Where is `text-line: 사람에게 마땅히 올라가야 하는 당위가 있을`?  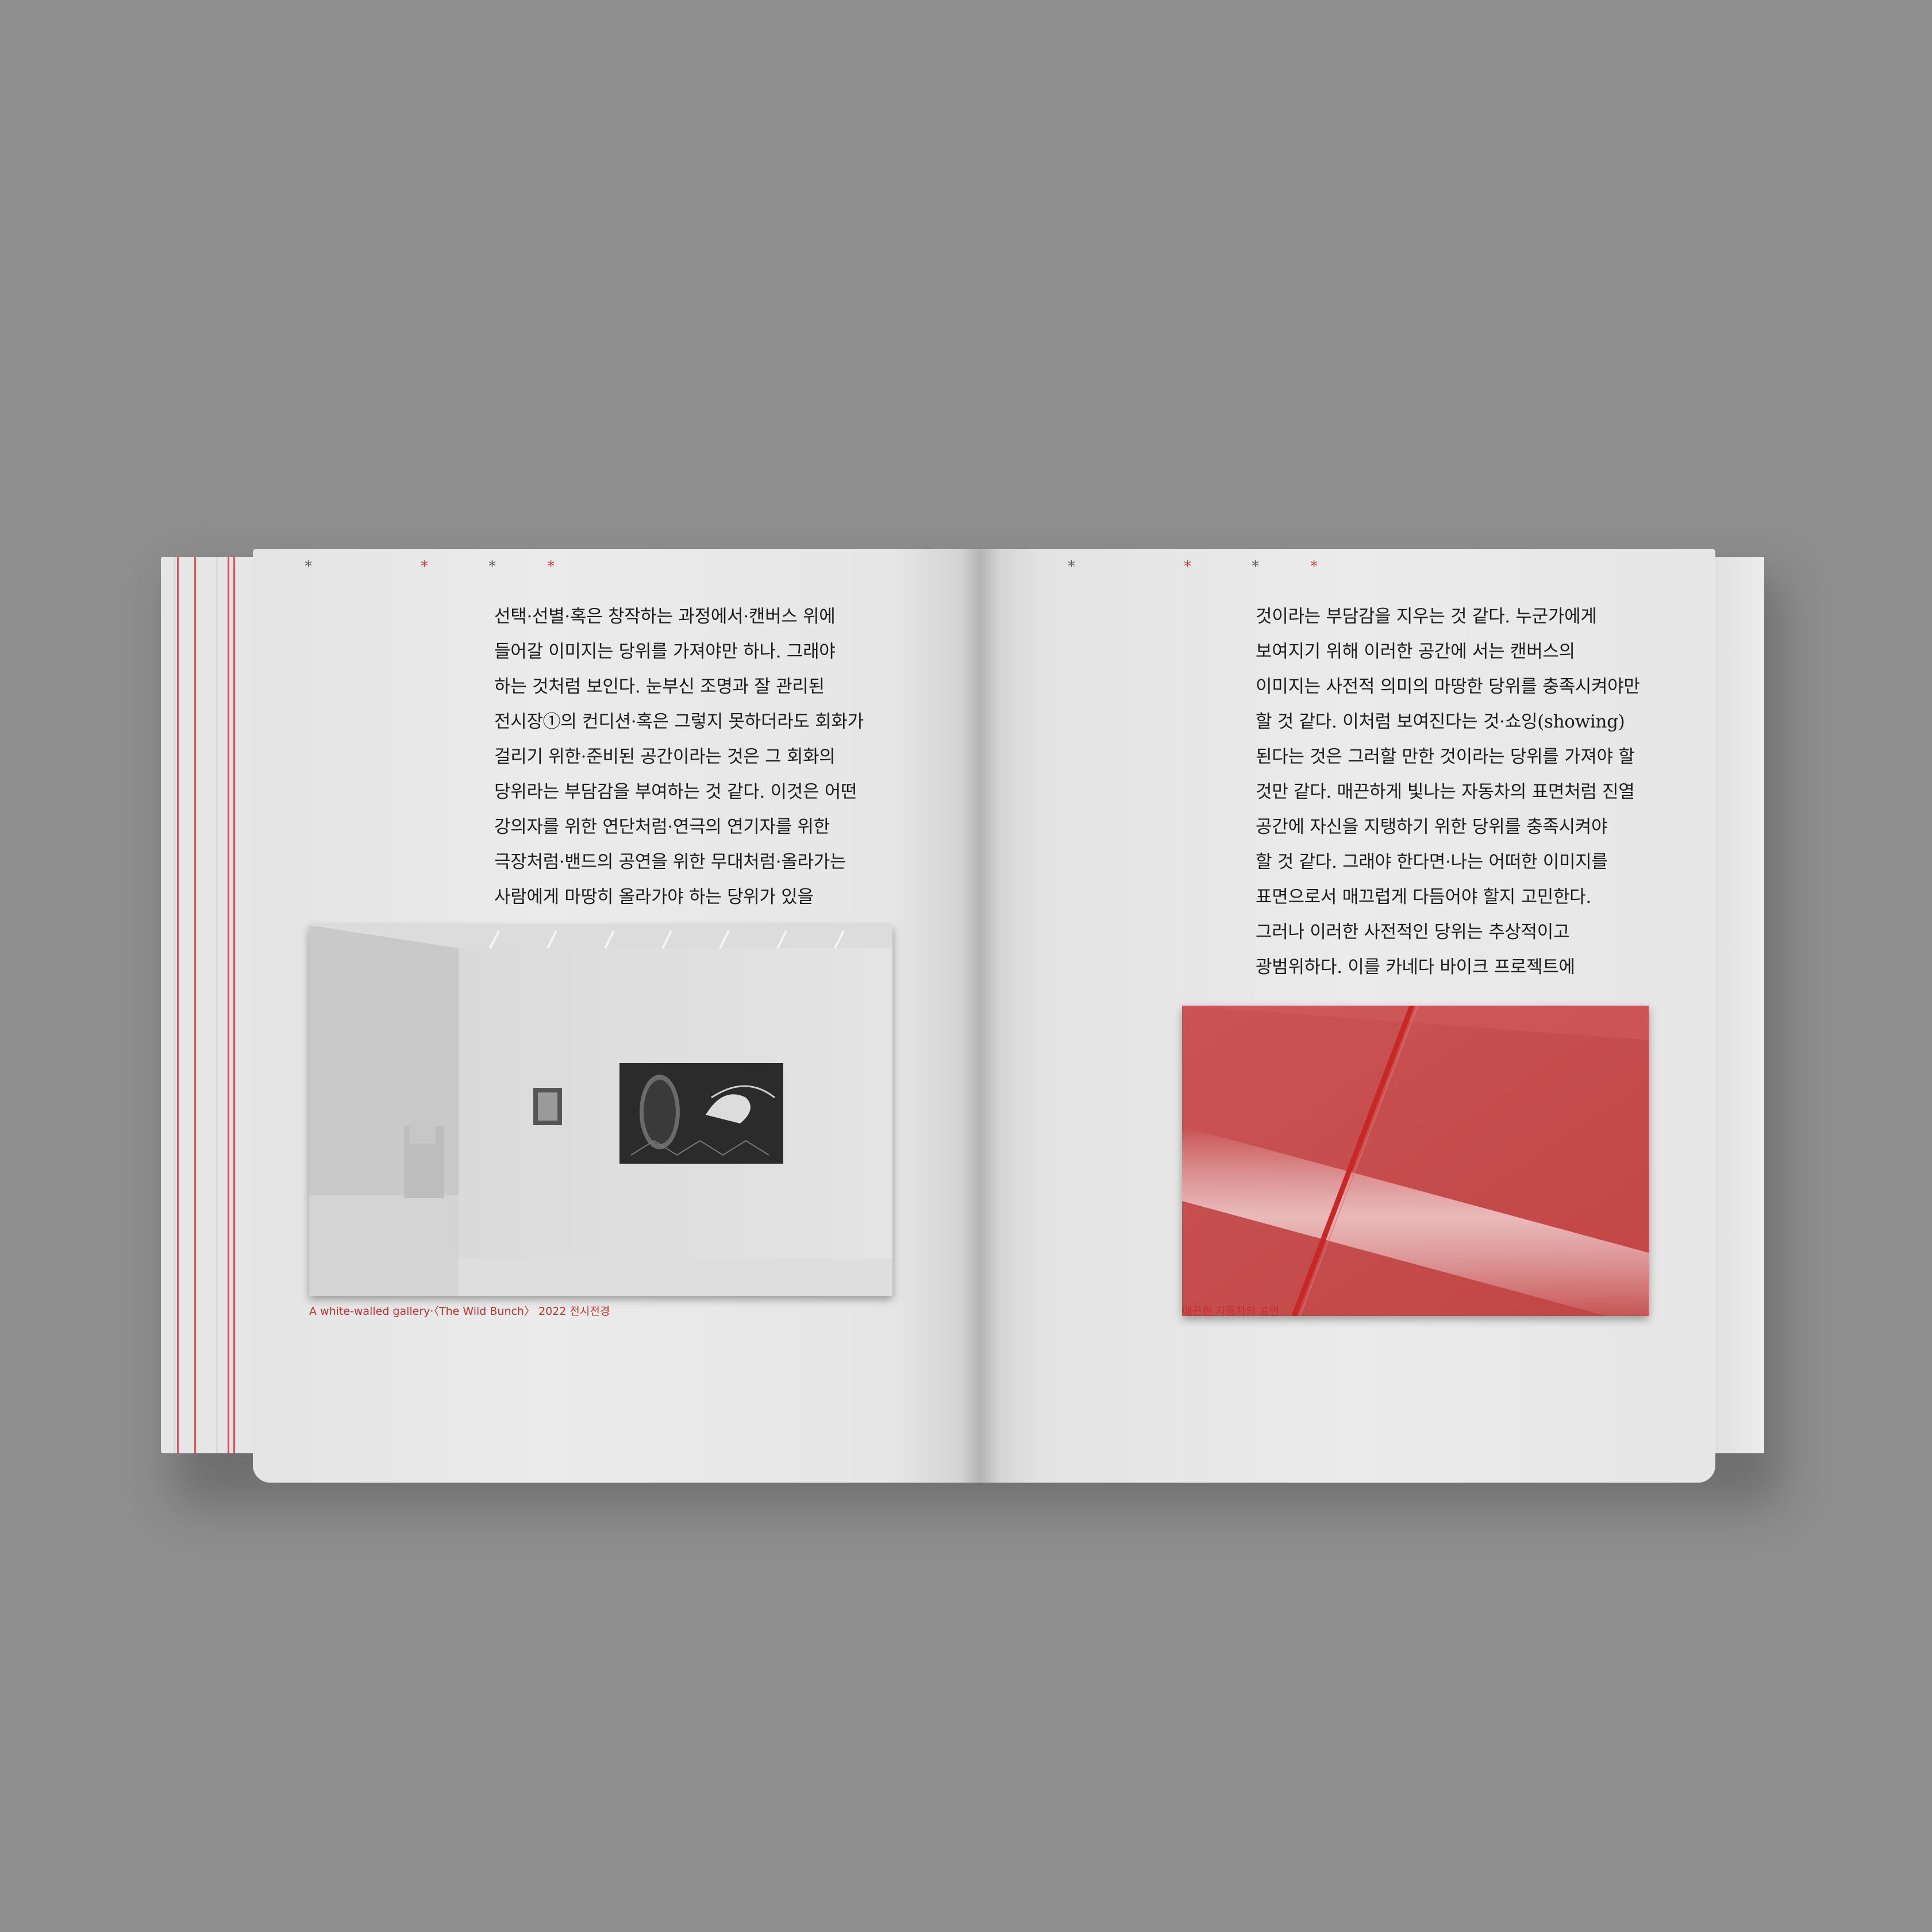 text-line: 사람에게 마땅히 올라가야 하는 당위가 있을 is located at coordinates (654, 897).